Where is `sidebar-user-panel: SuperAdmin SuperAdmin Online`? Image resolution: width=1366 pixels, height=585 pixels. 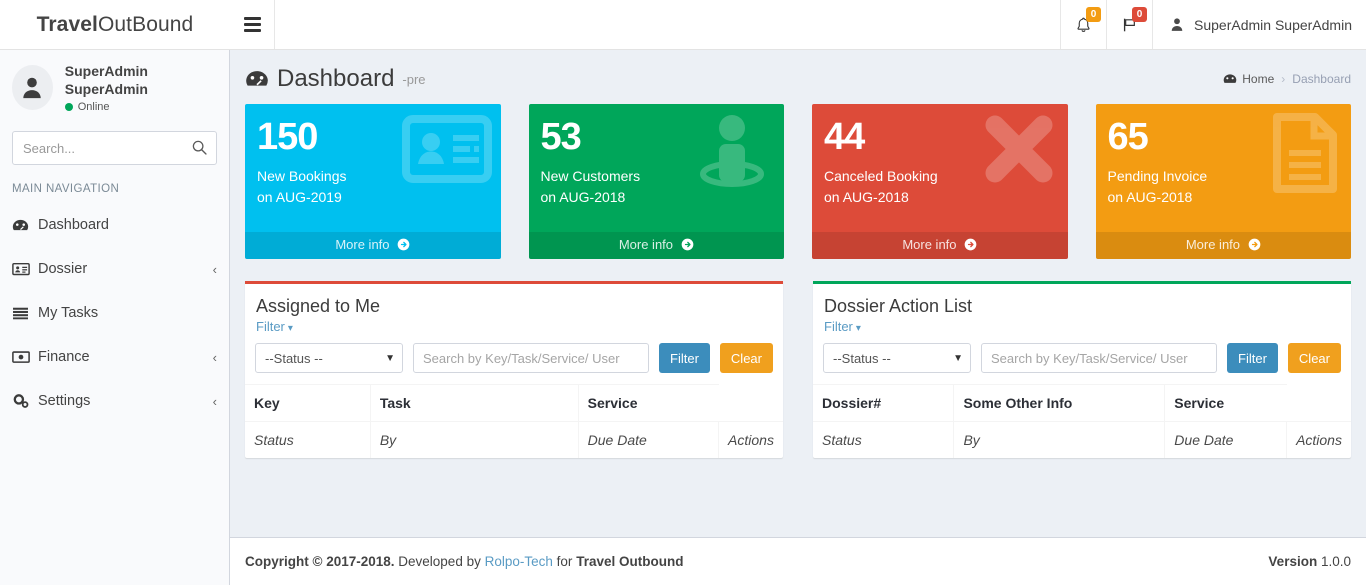 sidebar-user-panel: SuperAdmin SuperAdmin Online is located at coordinates (114, 87).